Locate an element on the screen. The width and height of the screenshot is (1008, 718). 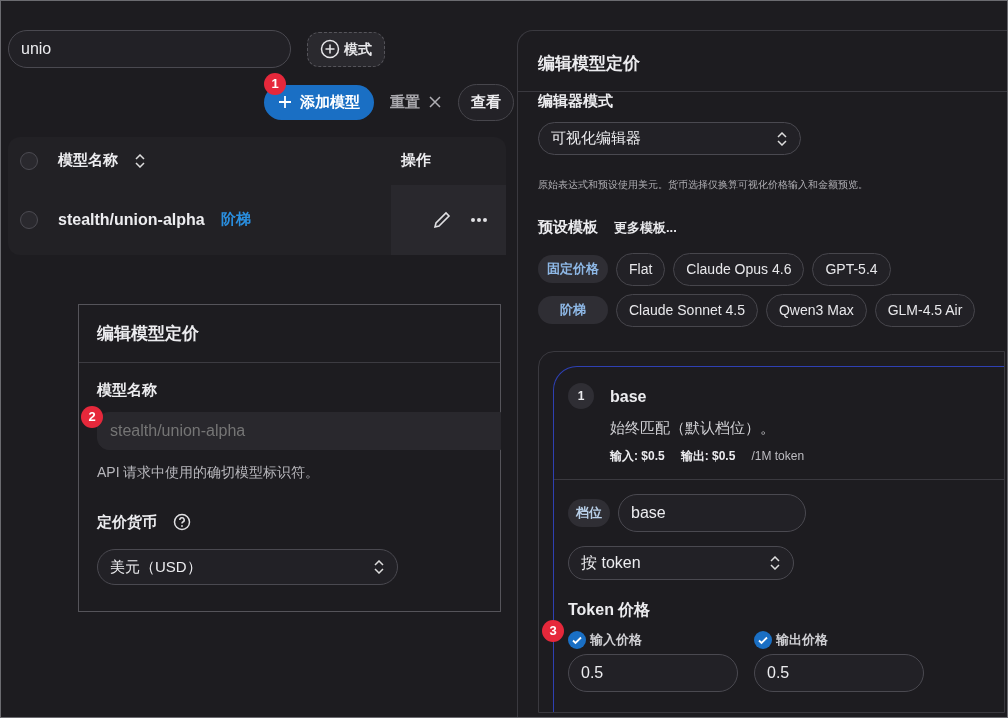
mode-button: 模式 is located at coordinates (346, 49).